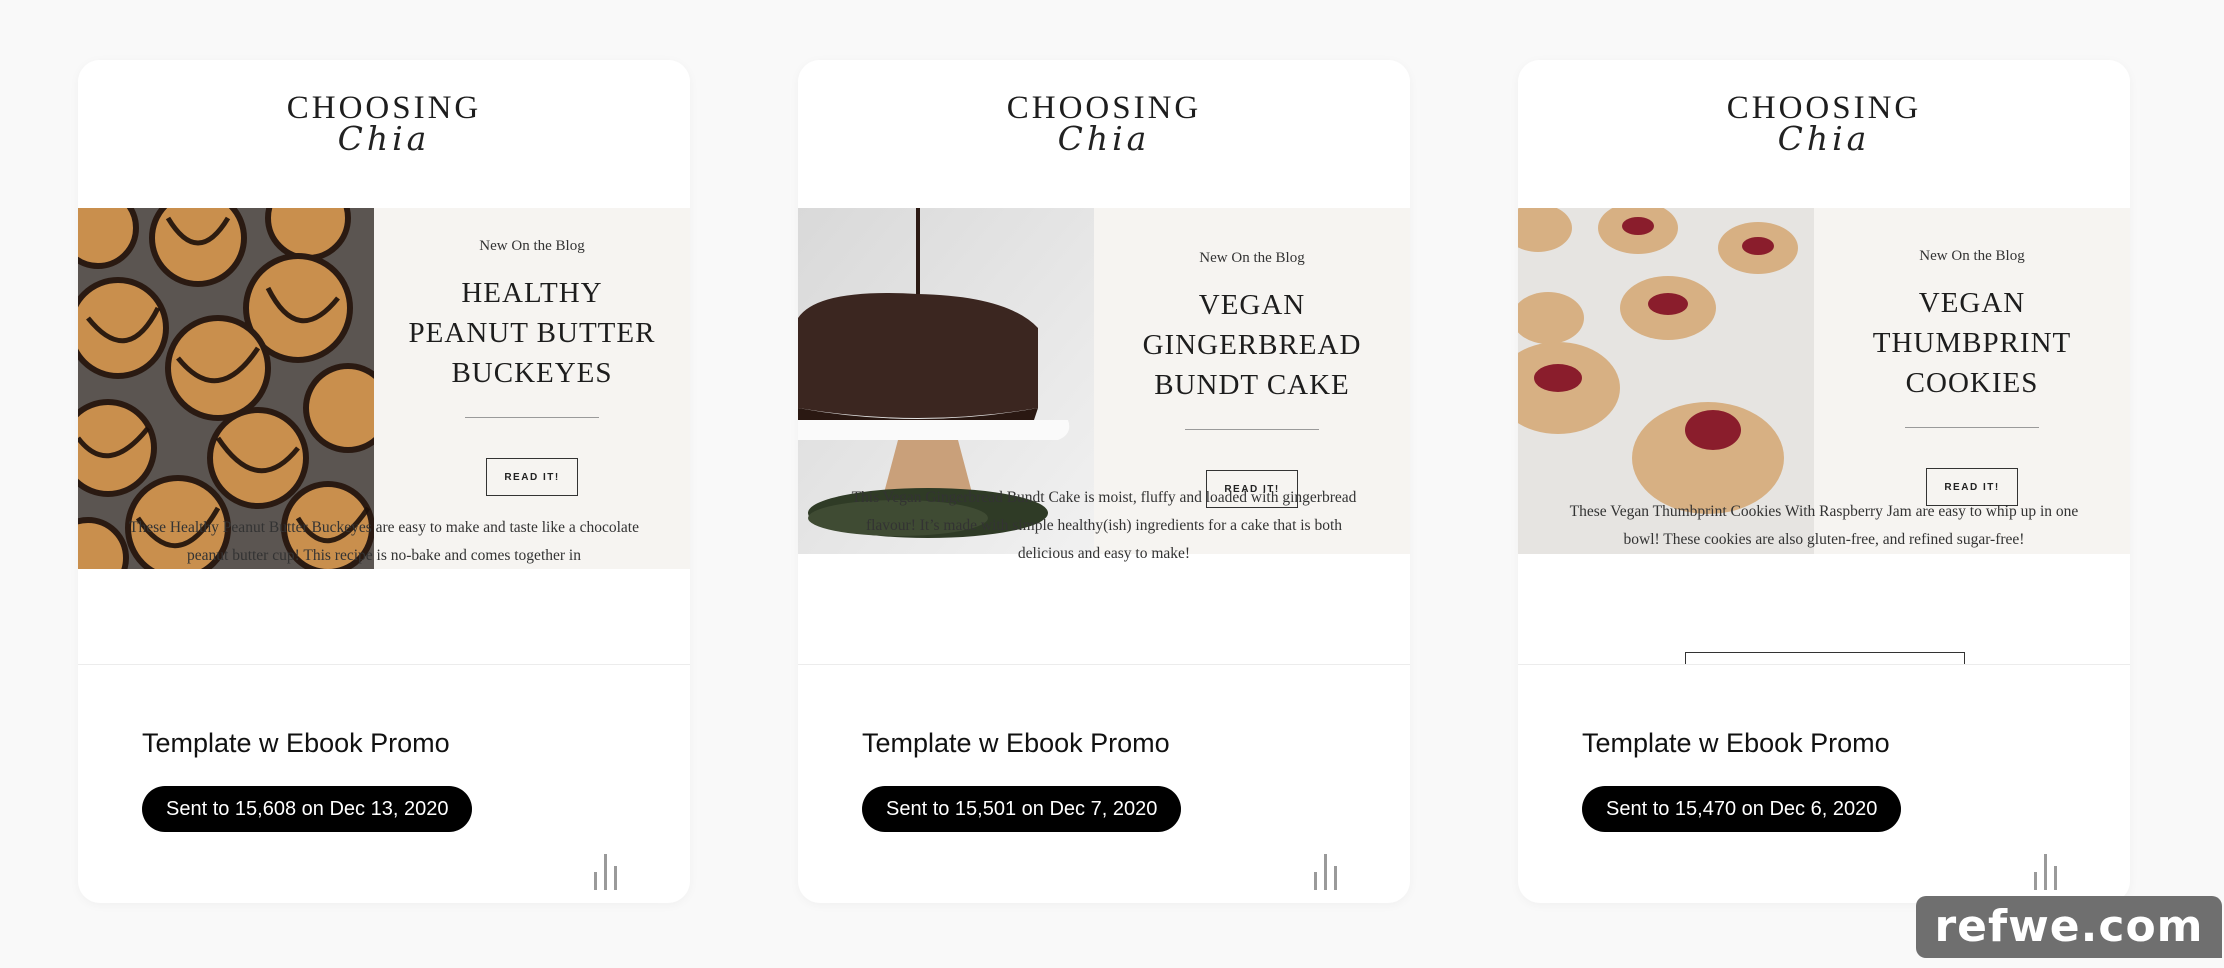 The image size is (2224, 968). Describe the element at coordinates (1252, 345) in the screenshot. I see `post-title: VEGAN GINGERBREAD BUNDT CAKE` at that location.